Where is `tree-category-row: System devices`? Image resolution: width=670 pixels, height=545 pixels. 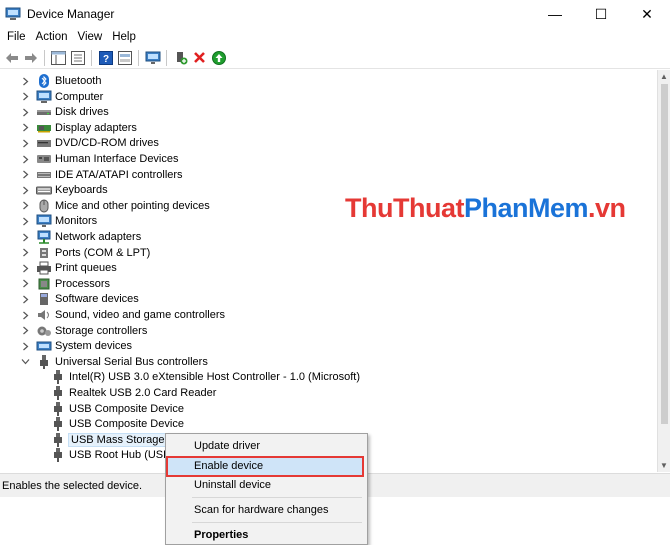
tree-category-row: System devices is located at coordinates (76, 346).